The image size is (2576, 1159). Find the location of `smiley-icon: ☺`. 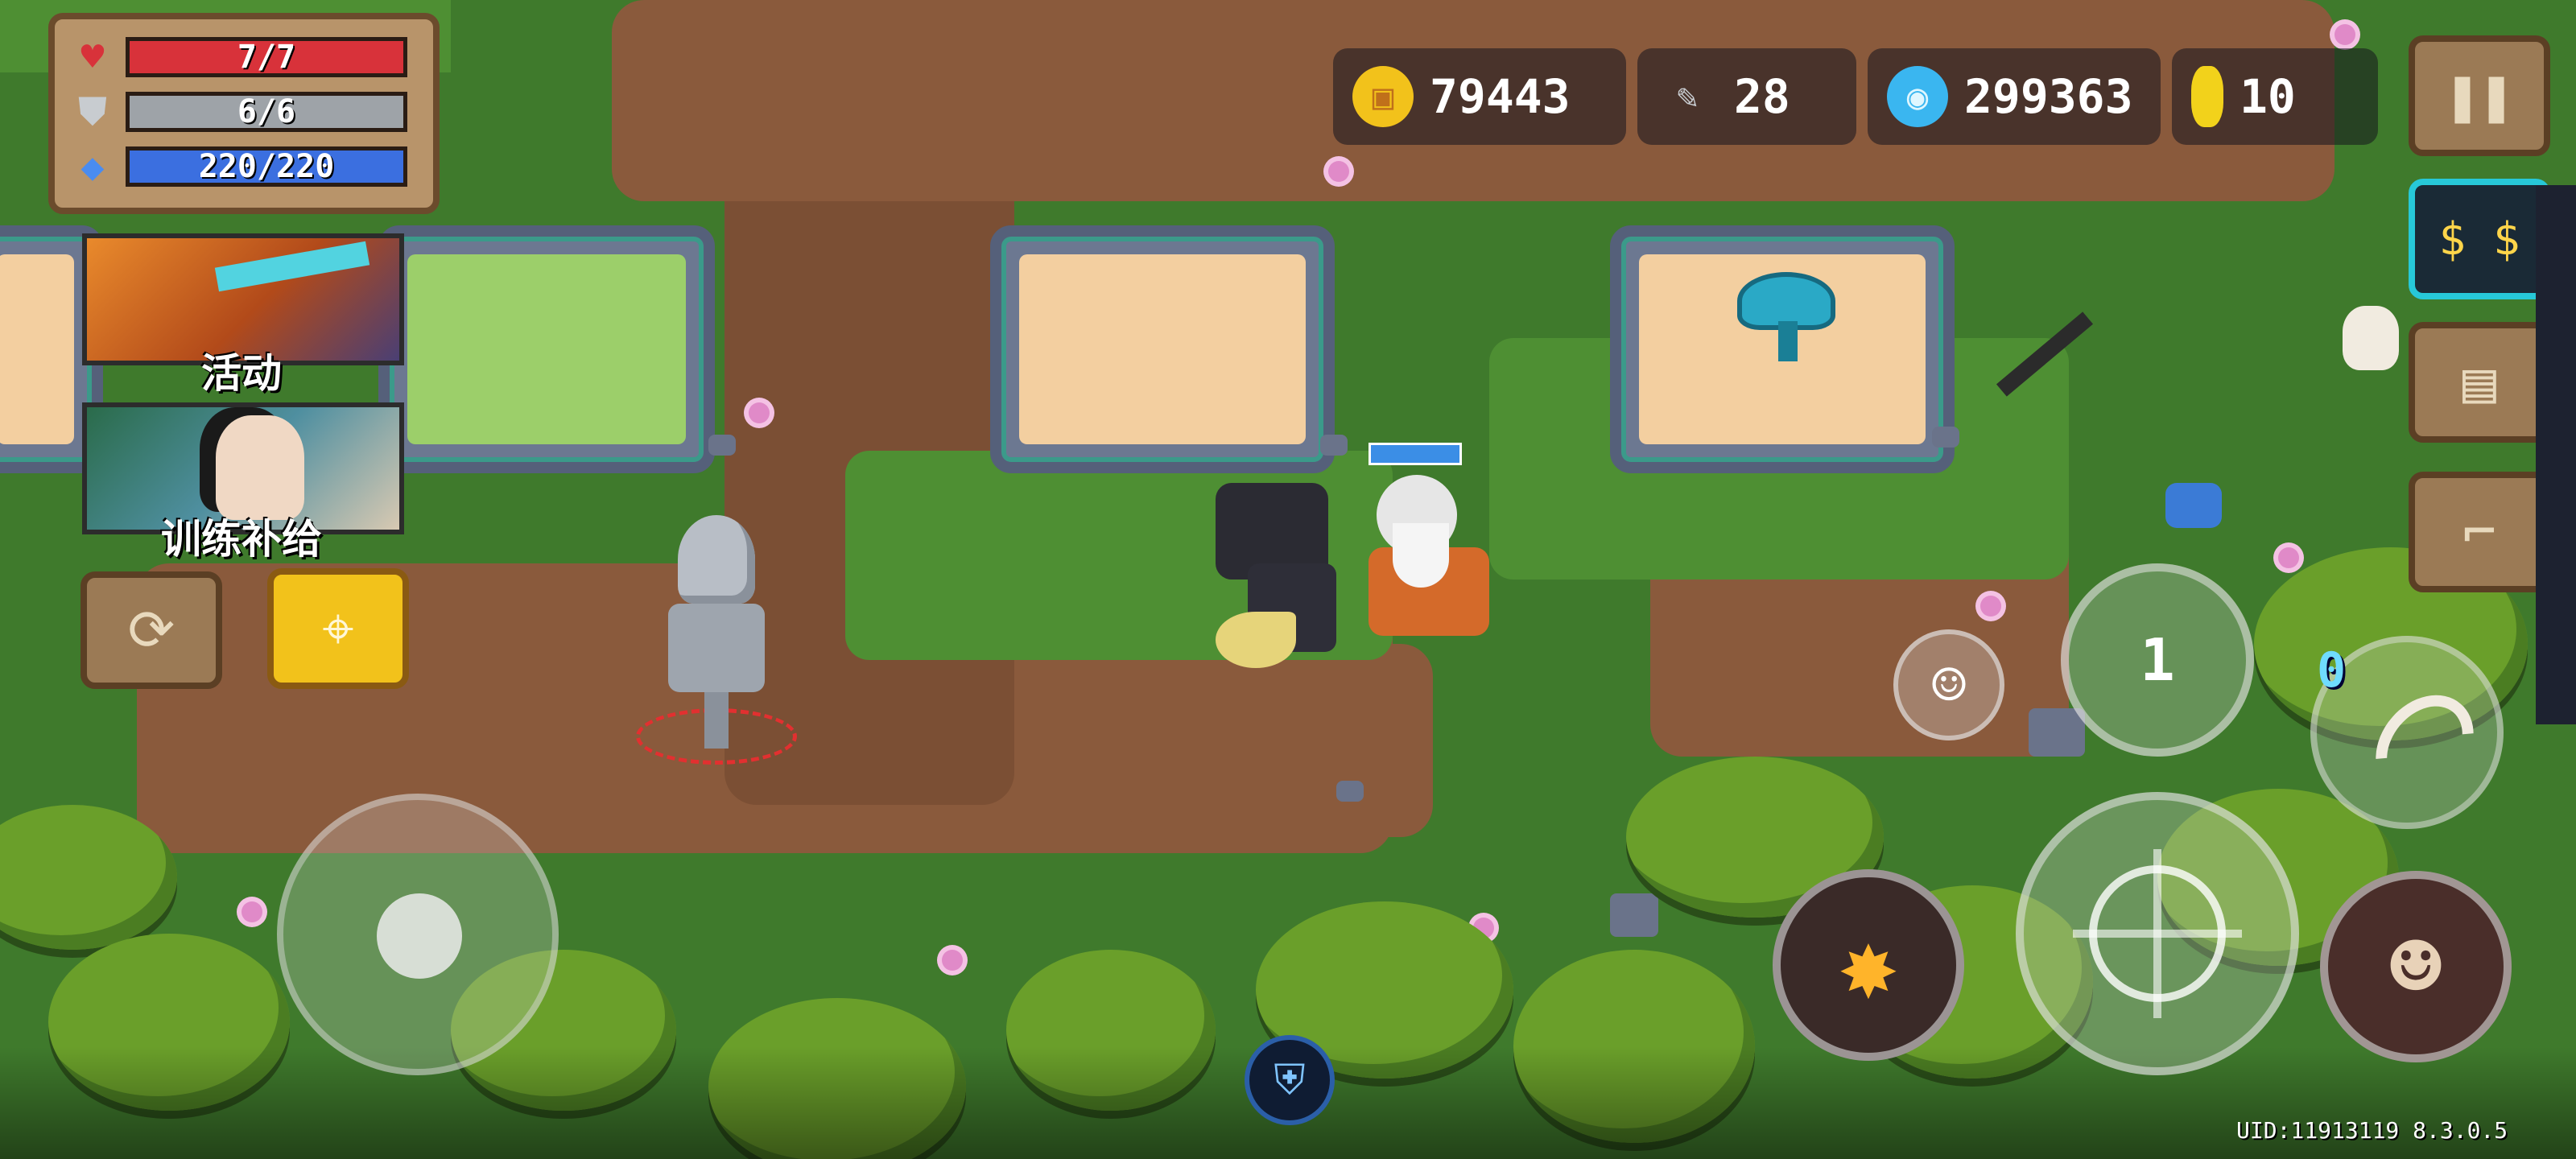

smiley-icon: ☺ is located at coordinates (1949, 685).